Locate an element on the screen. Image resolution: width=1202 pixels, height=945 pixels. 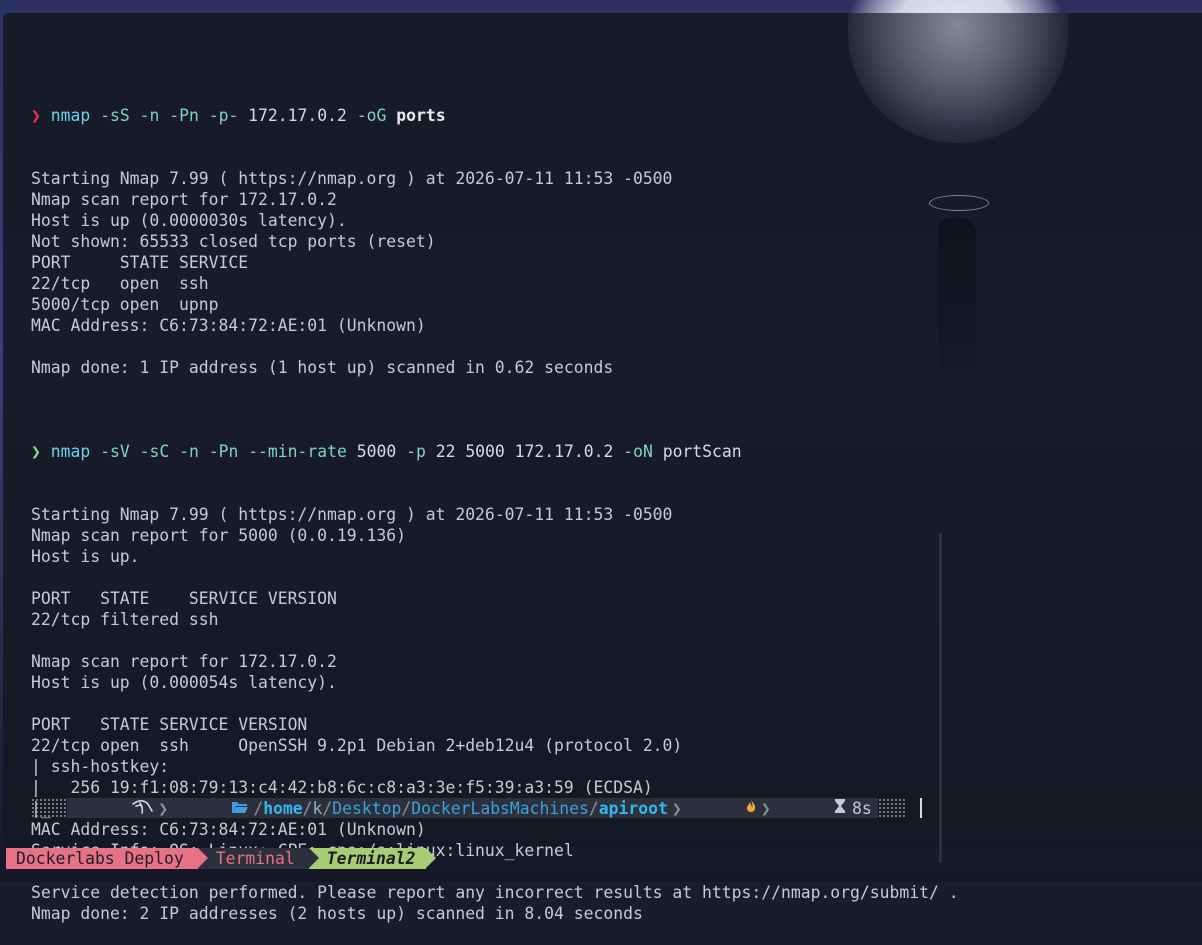
output-line: MAC Address: C6:73:84:72:AE:01 (Unknown) is located at coordinates (228, 325).